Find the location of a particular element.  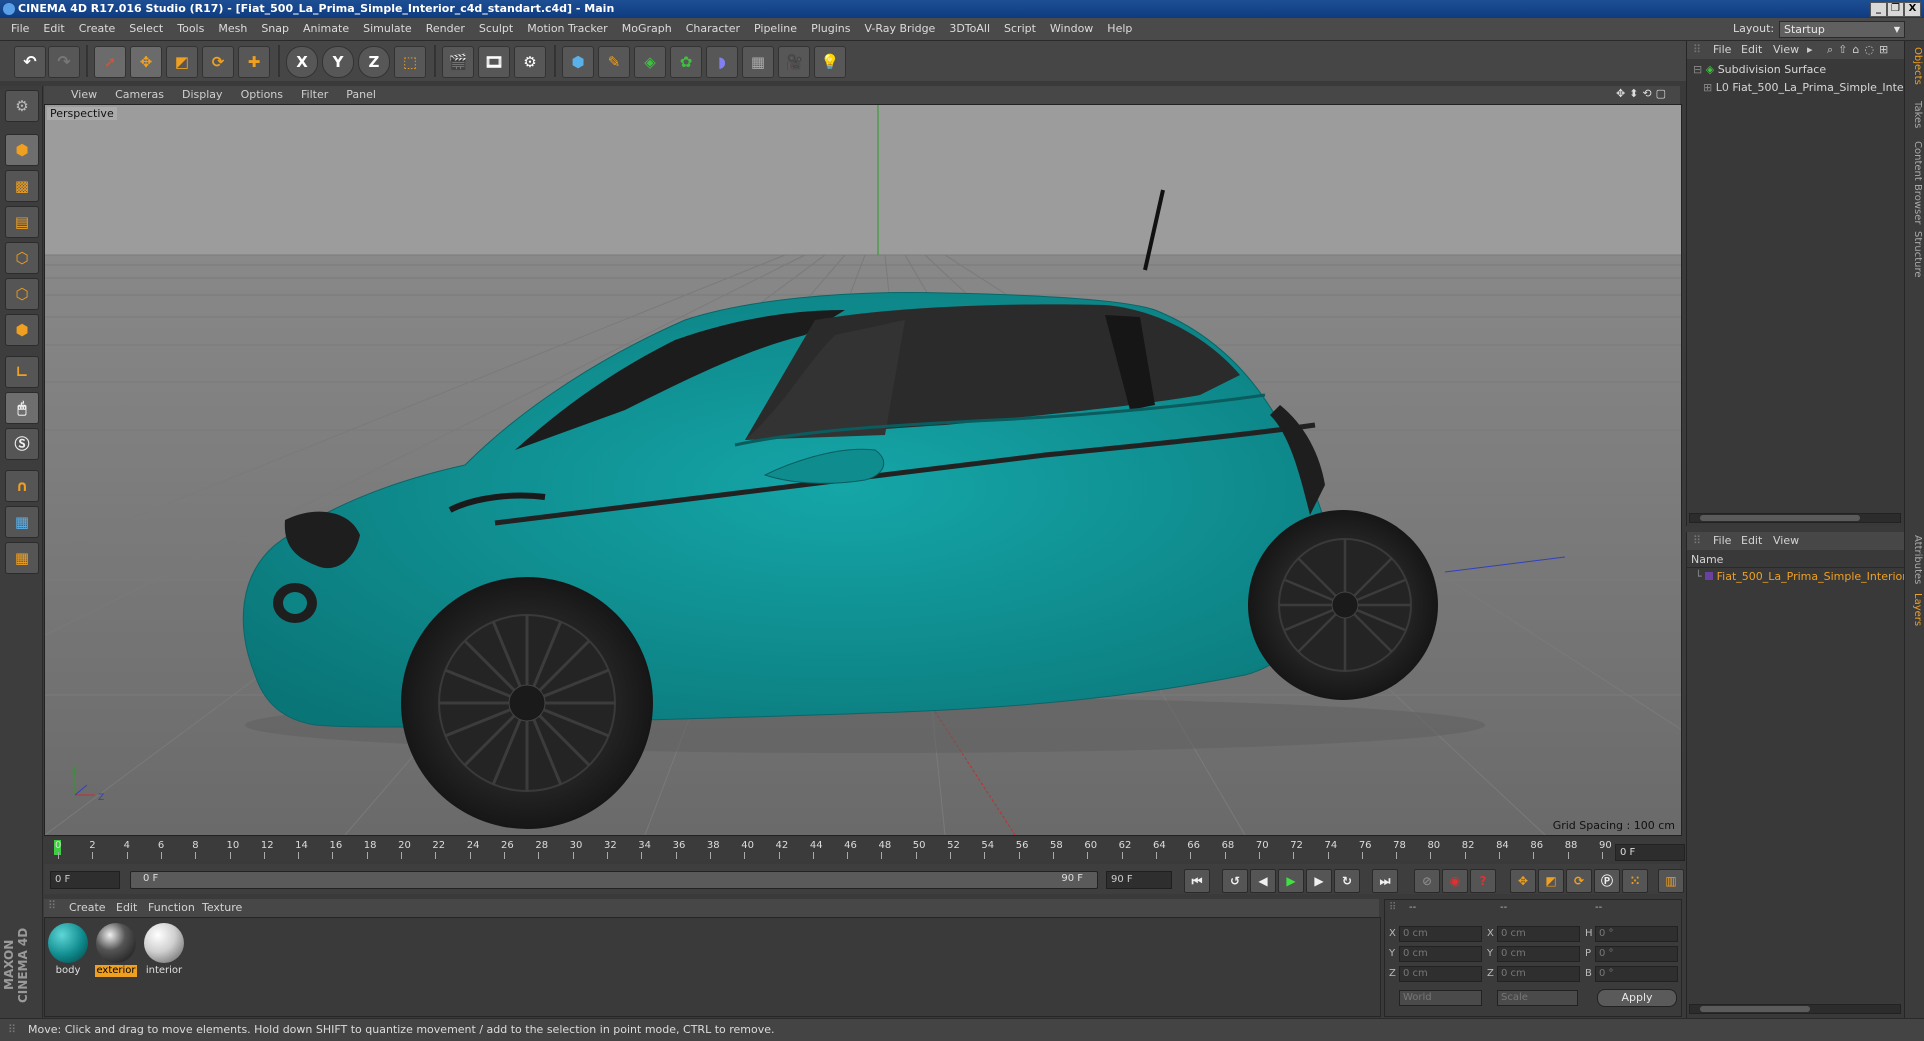

tab-content-browser: Content Browser is located at coordinates (1915, 182).